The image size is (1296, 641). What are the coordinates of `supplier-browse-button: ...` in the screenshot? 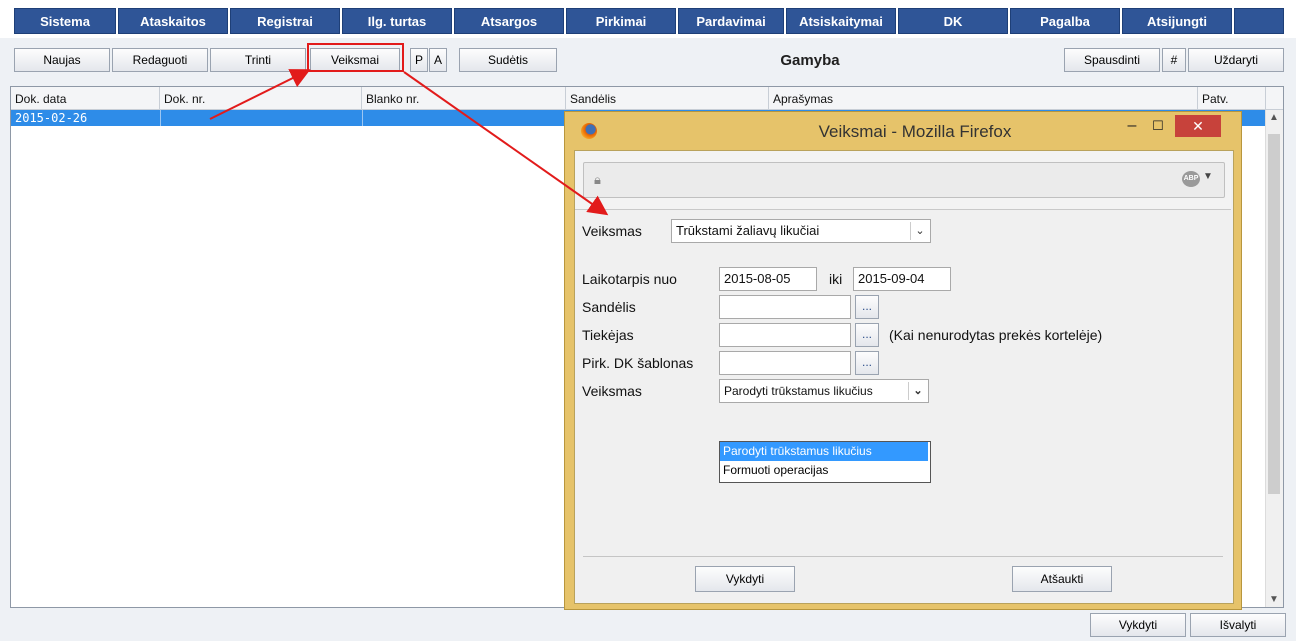 It's located at (867, 335).